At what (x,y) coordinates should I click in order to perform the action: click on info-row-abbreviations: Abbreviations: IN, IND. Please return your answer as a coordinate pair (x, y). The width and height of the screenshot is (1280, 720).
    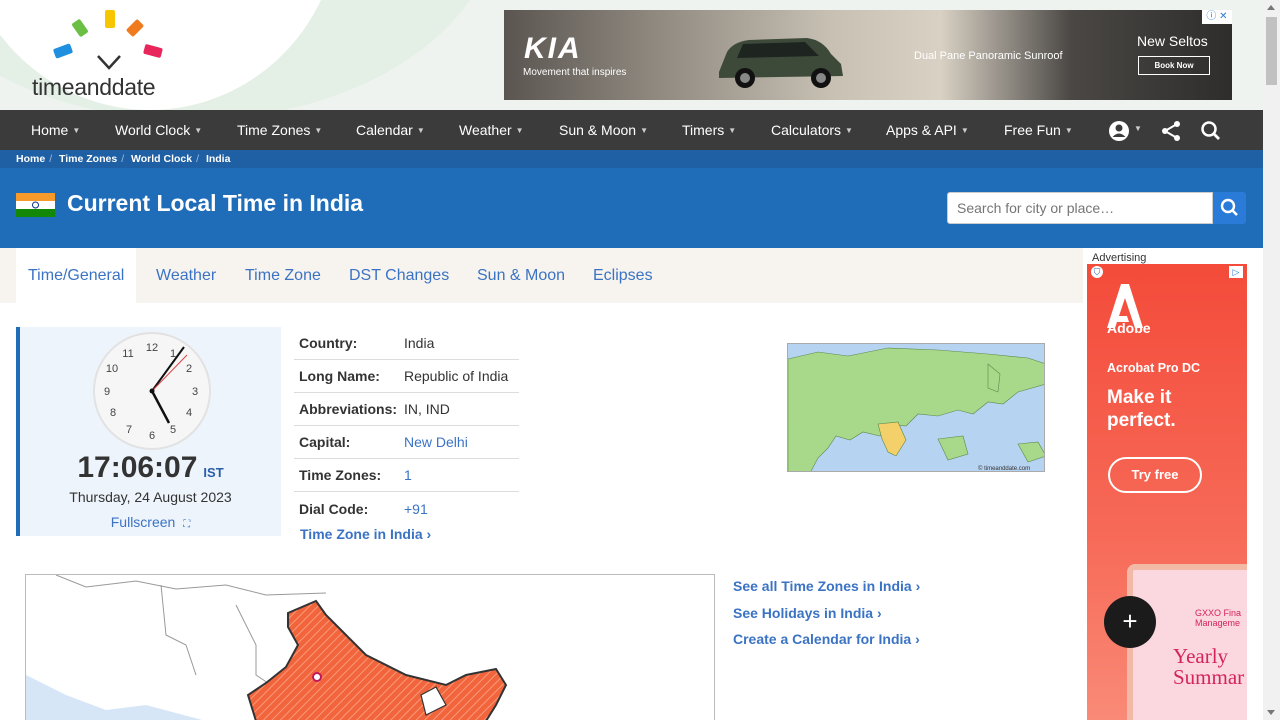
    Looking at the image, I should click on (406, 409).